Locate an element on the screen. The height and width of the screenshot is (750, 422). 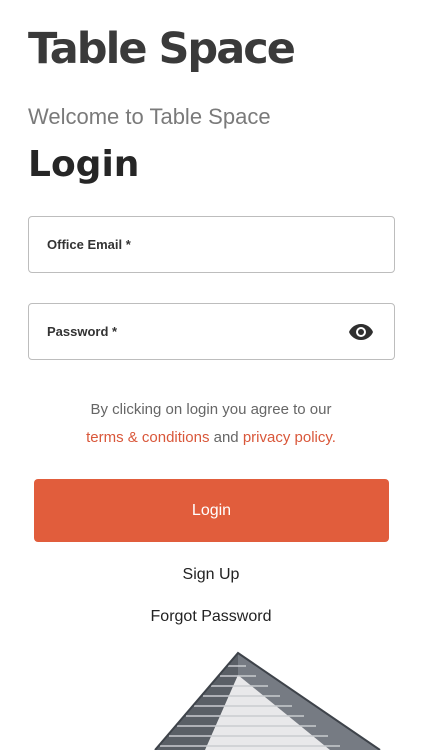
app-logo: Table Space is located at coordinates (162, 49).